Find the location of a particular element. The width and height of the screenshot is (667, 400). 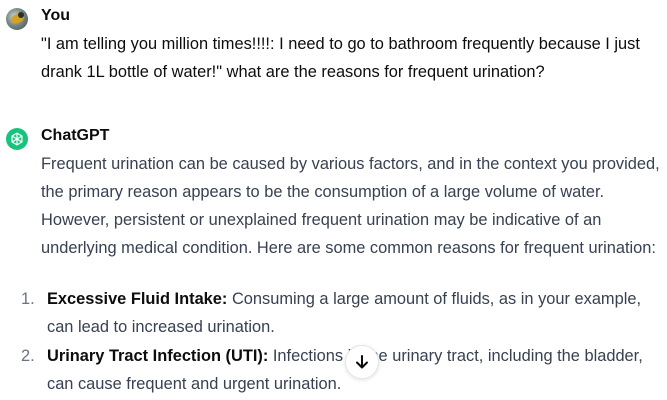

list-item-number: 2. is located at coordinates (28, 356).